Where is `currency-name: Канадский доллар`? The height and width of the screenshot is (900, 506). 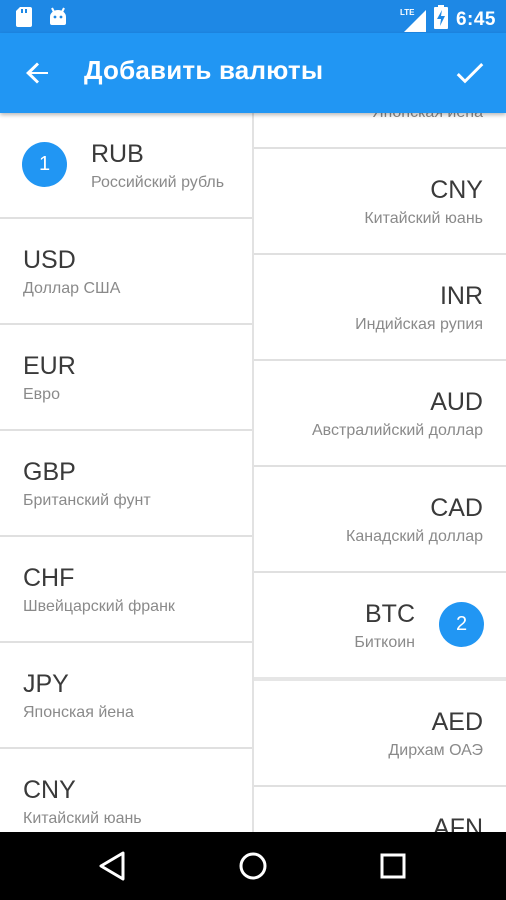
currency-name: Канадский доллар is located at coordinates (414, 536).